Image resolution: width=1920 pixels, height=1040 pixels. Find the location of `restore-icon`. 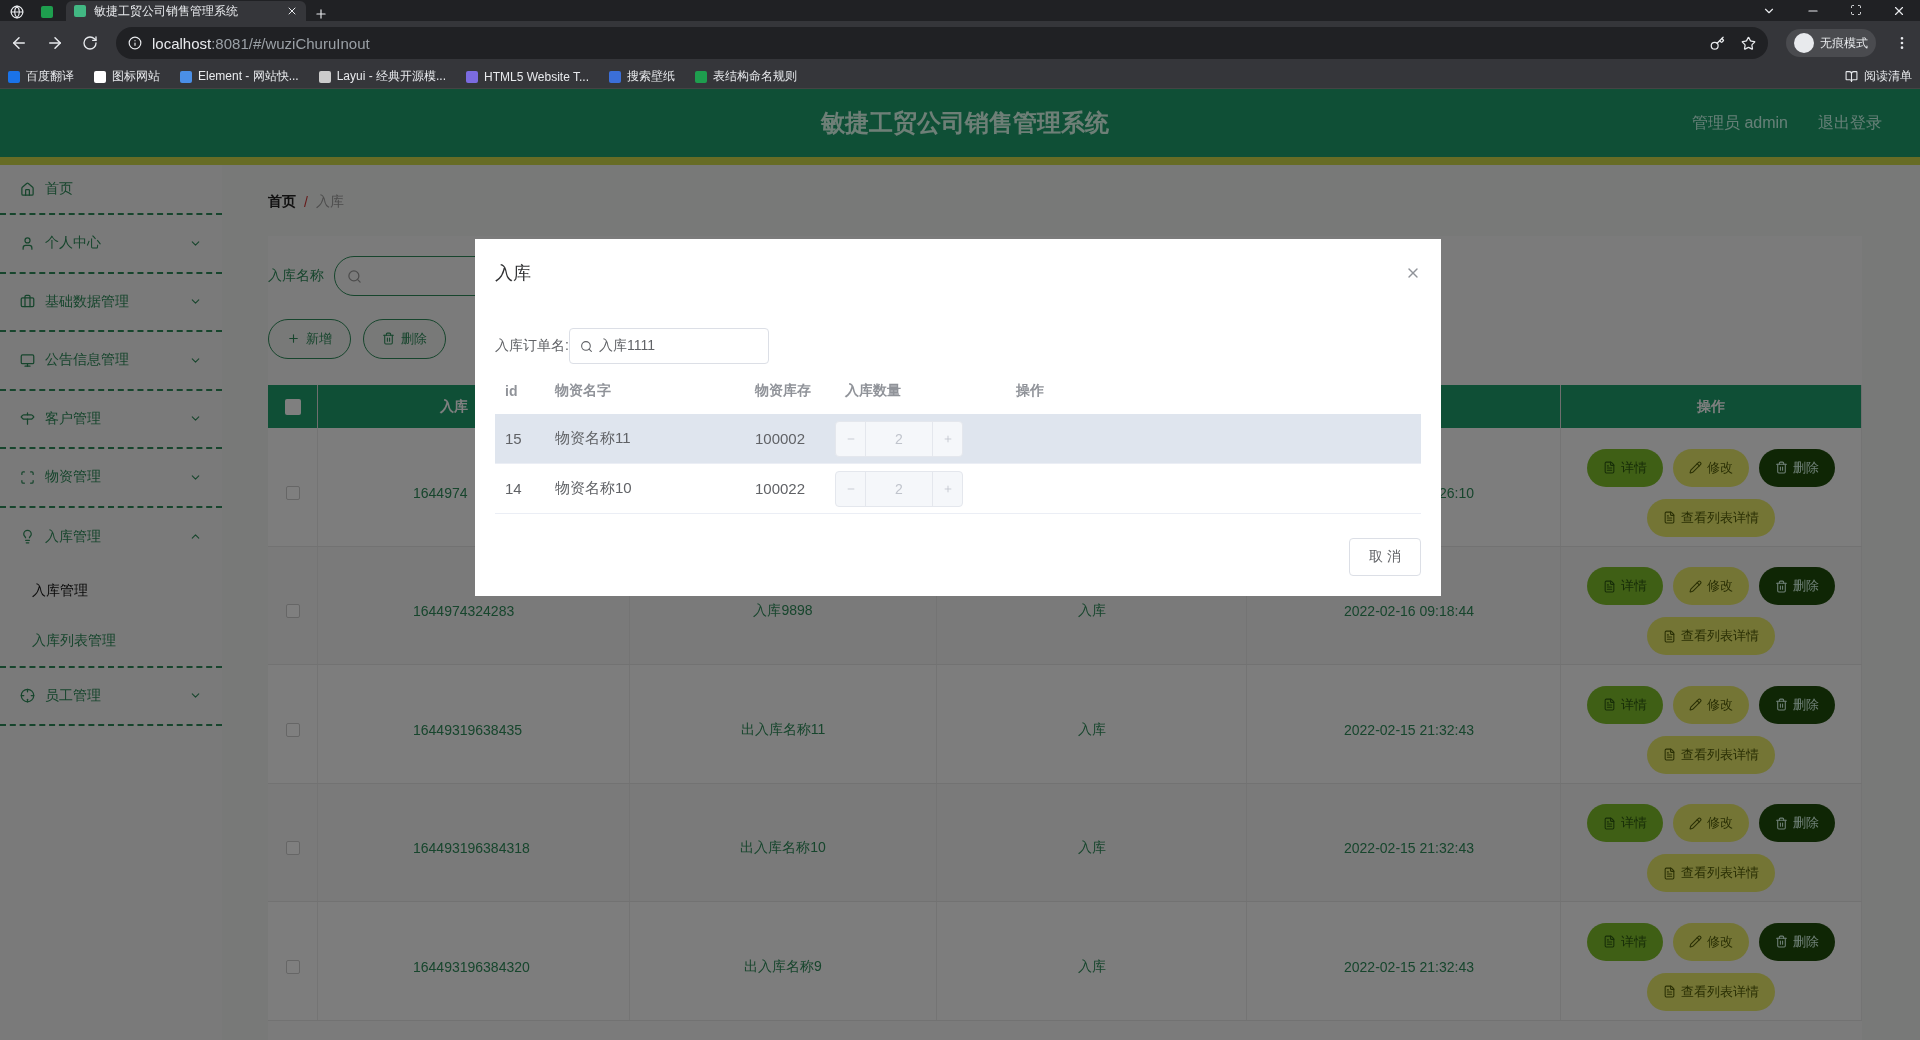

restore-icon is located at coordinates (1856, 9).